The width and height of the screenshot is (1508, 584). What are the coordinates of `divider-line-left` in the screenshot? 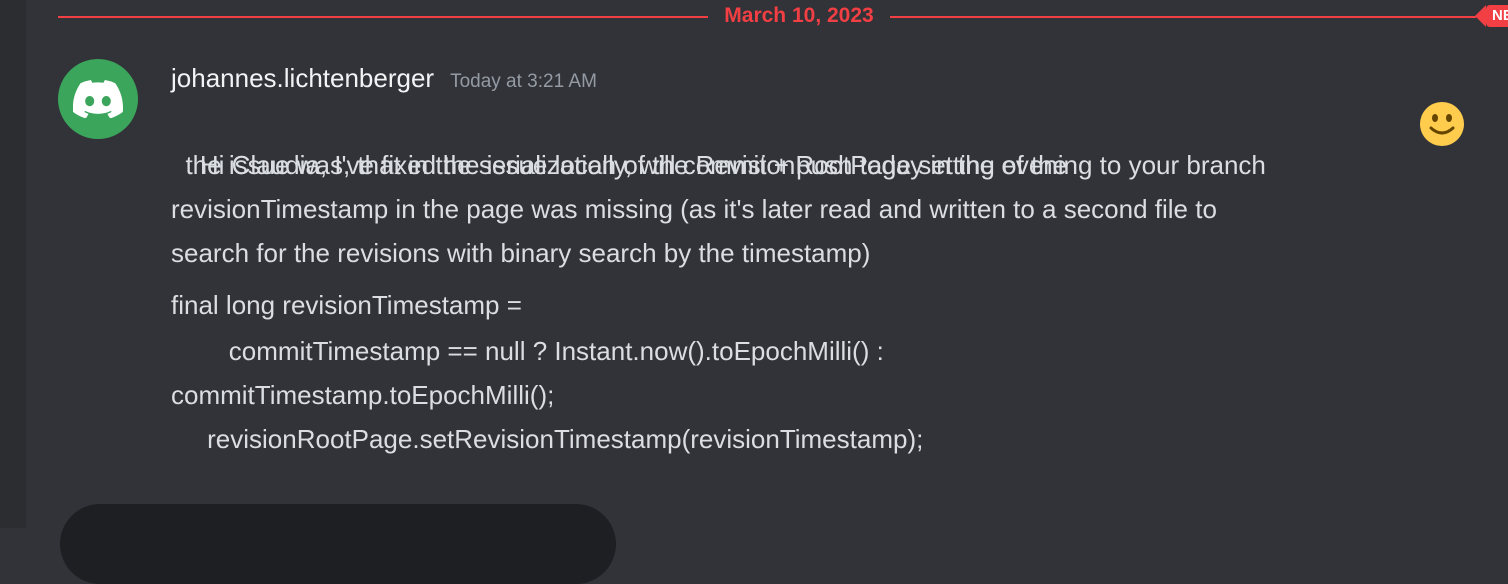 It's located at (383, 17).